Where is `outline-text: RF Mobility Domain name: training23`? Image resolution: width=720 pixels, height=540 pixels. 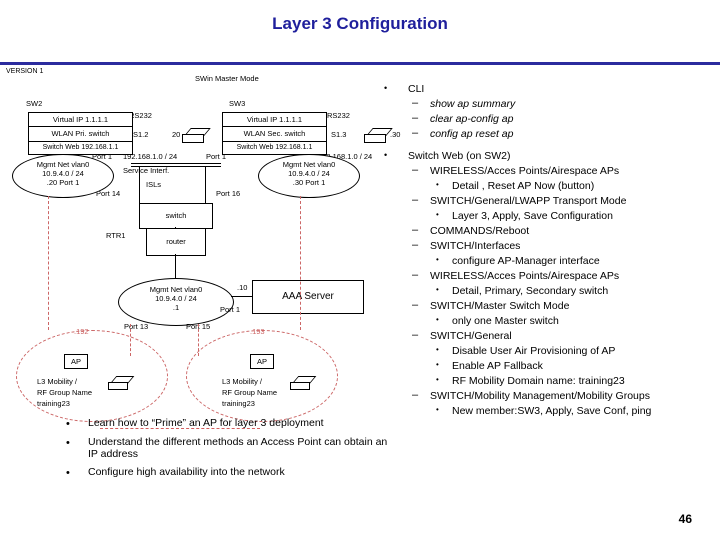 outline-text: RF Mobility Domain name: training23 is located at coordinates (538, 381).